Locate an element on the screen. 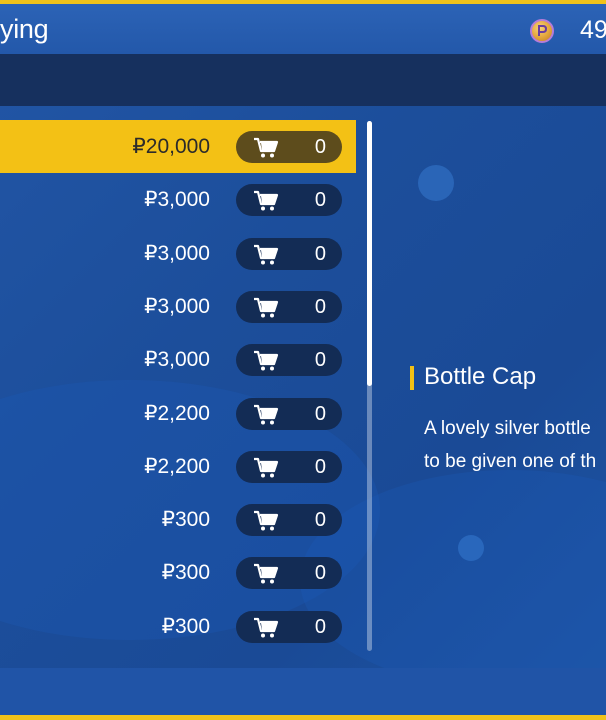  item-price: ₽20,000 is located at coordinates (171, 146).